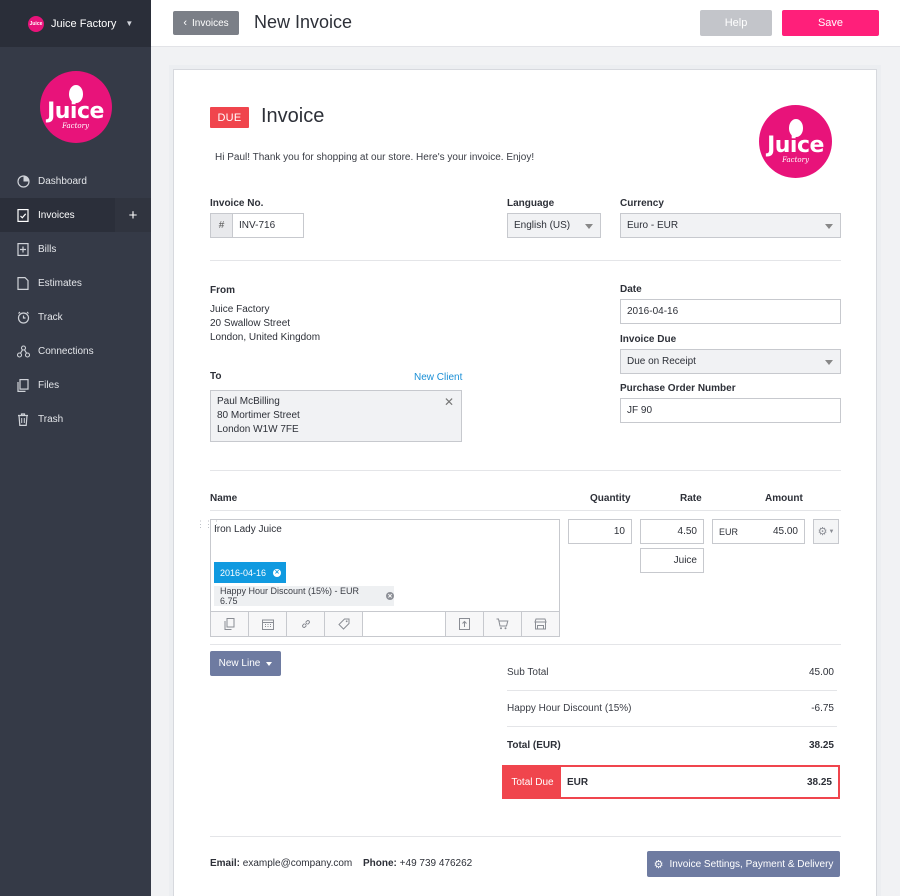 The height and width of the screenshot is (896, 900). Describe the element at coordinates (653, 225) in the screenshot. I see `currency-value: Euro - EUR` at that location.